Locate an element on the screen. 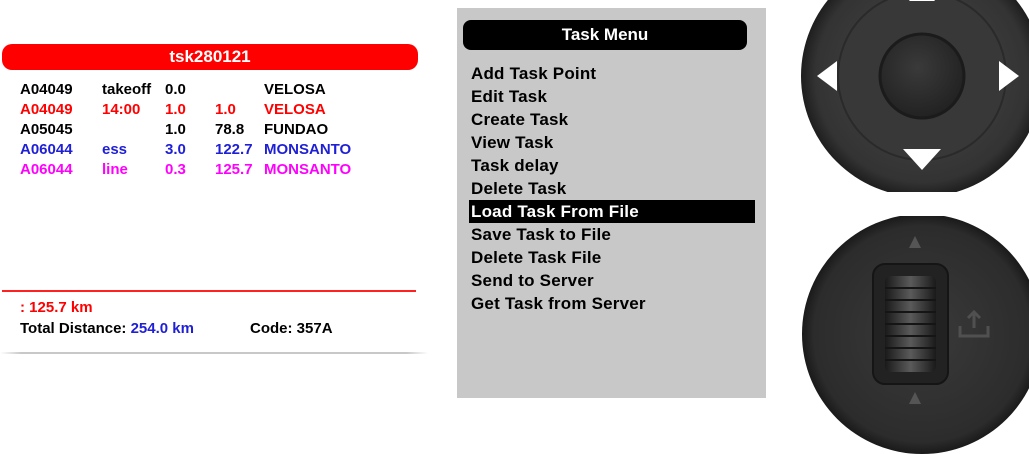 The height and width of the screenshot is (454, 1029). menu-item: Get Task from Server is located at coordinates (612, 303).